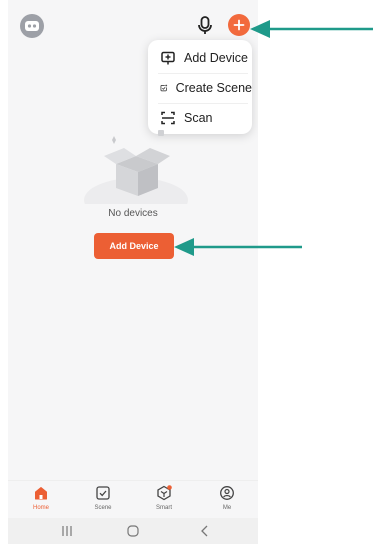  What do you see at coordinates (164, 493) in the screenshot?
I see `smart-icon` at bounding box center [164, 493].